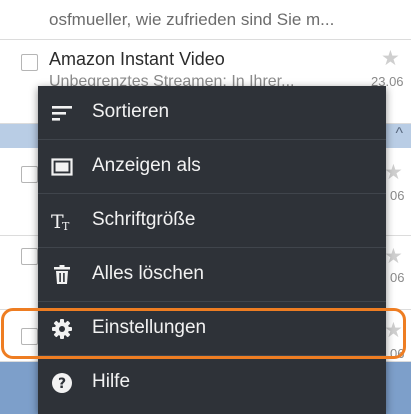  I want to click on menu-item-help: ? Hilfe, so click(212, 383).